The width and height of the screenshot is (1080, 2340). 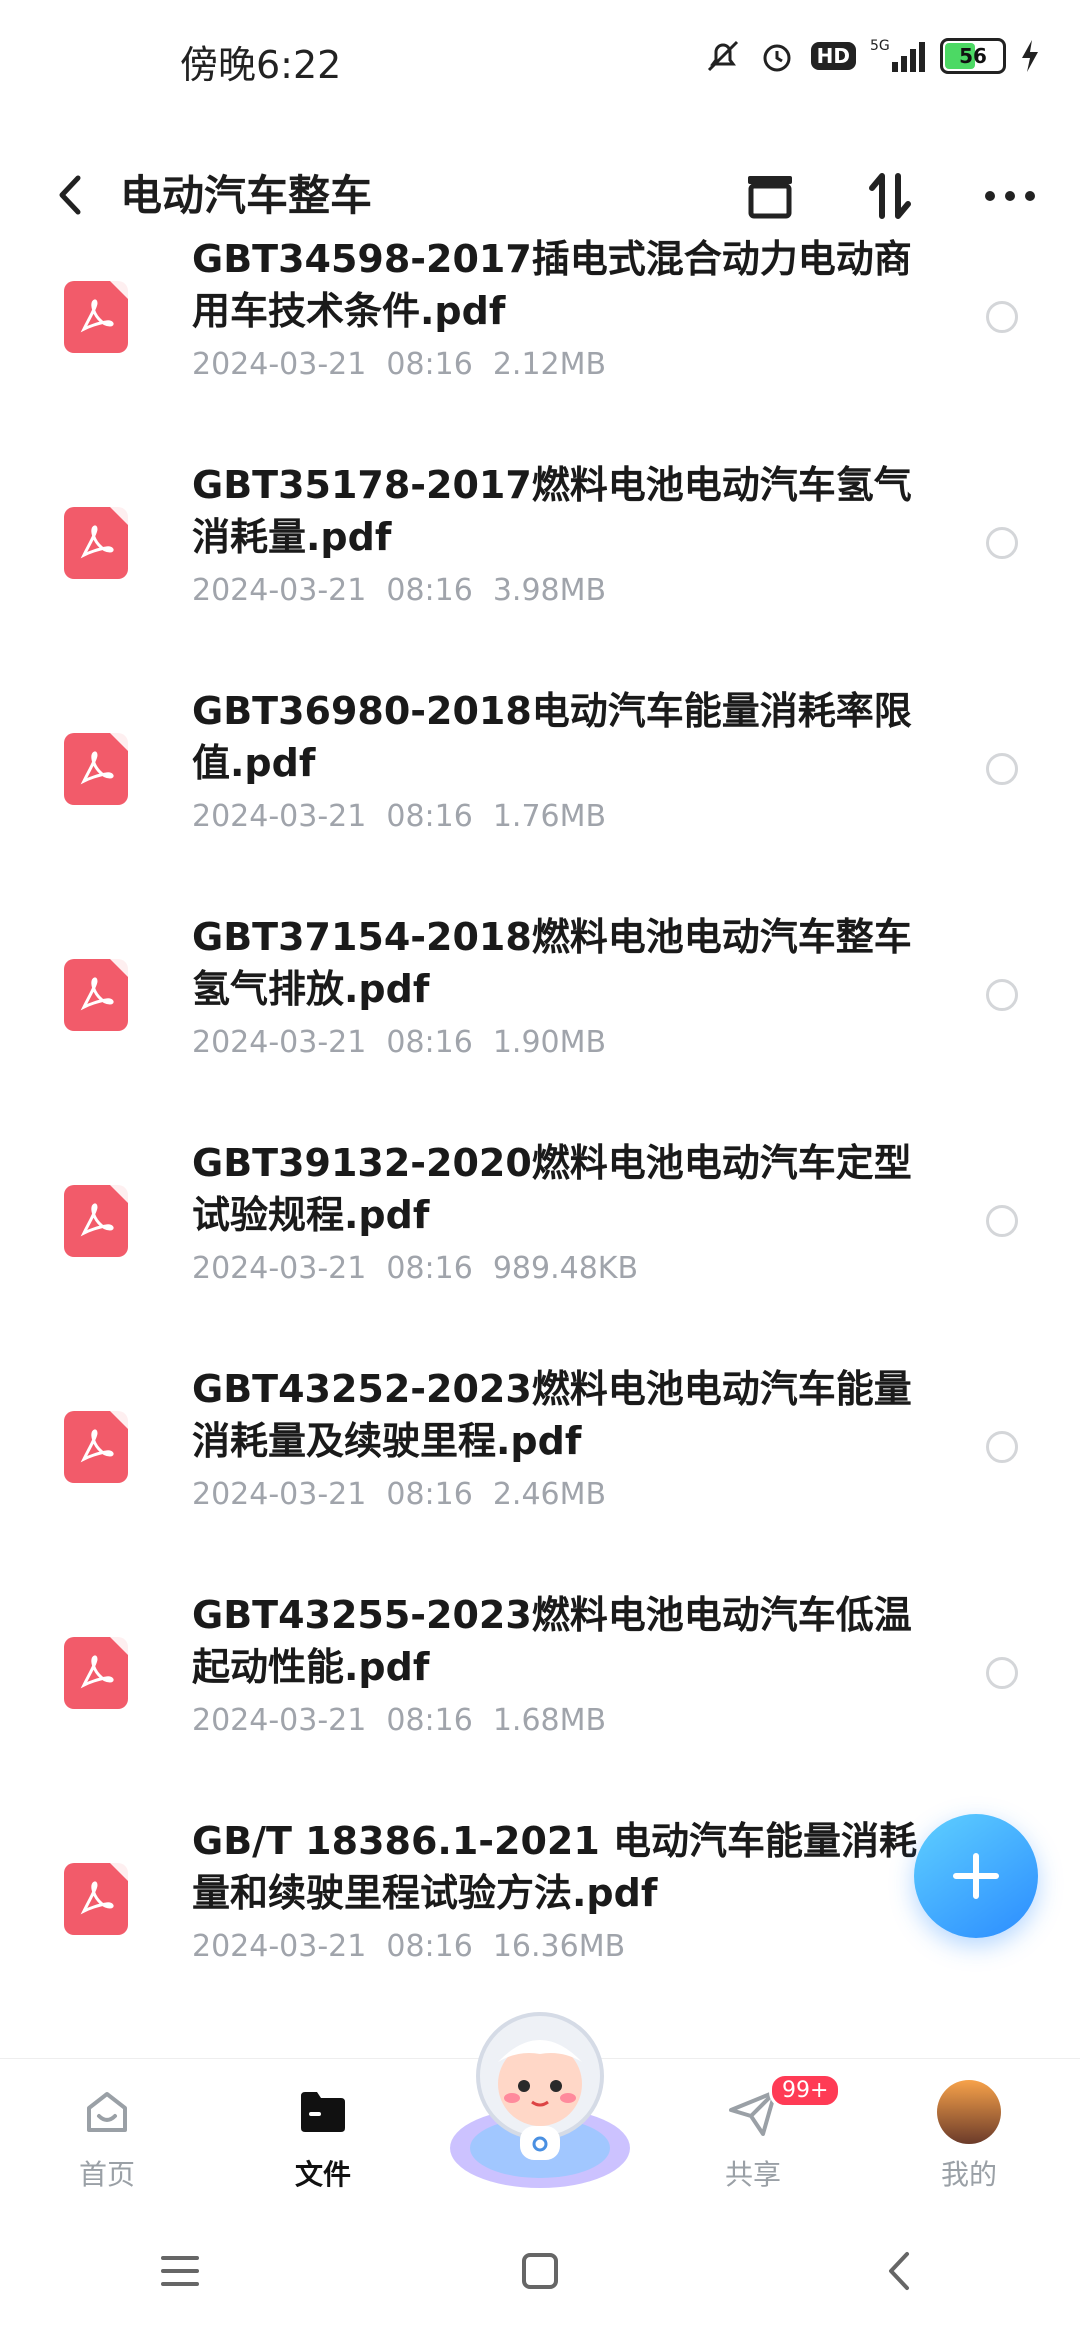 I want to click on file-meta: 2024-03-21 08:16 989.48KB, so click(x=425, y=1268).